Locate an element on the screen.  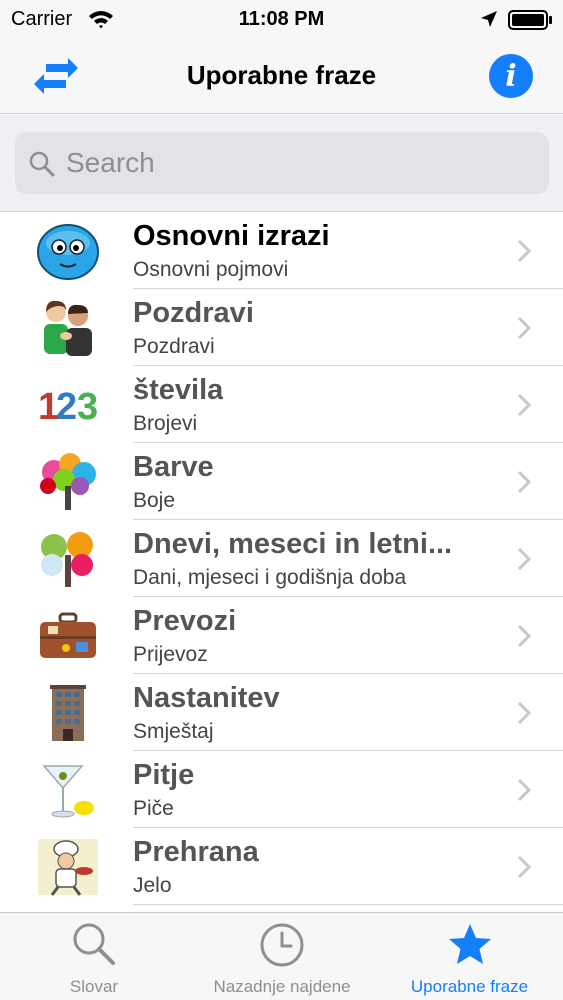
tab-bar: Slovar Nazadnje najdene Uporabne fraze is located at coordinates (281, 956).